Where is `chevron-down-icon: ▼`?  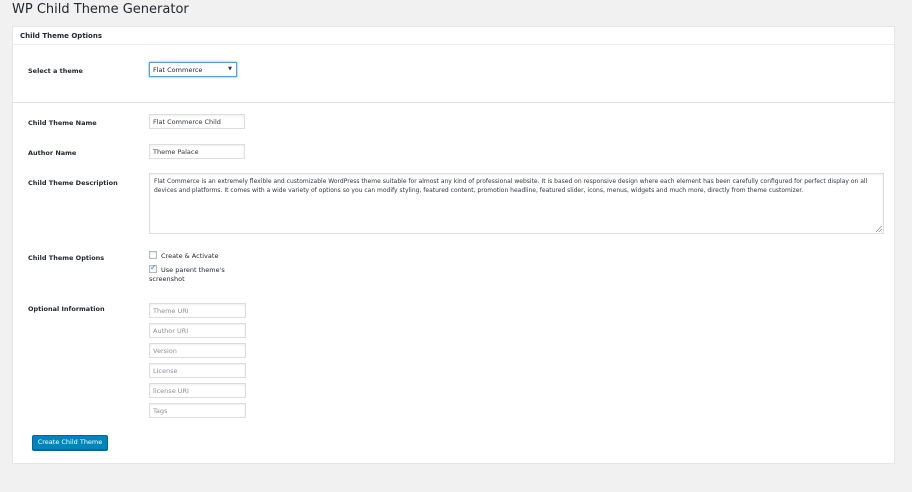 chevron-down-icon: ▼ is located at coordinates (230, 69).